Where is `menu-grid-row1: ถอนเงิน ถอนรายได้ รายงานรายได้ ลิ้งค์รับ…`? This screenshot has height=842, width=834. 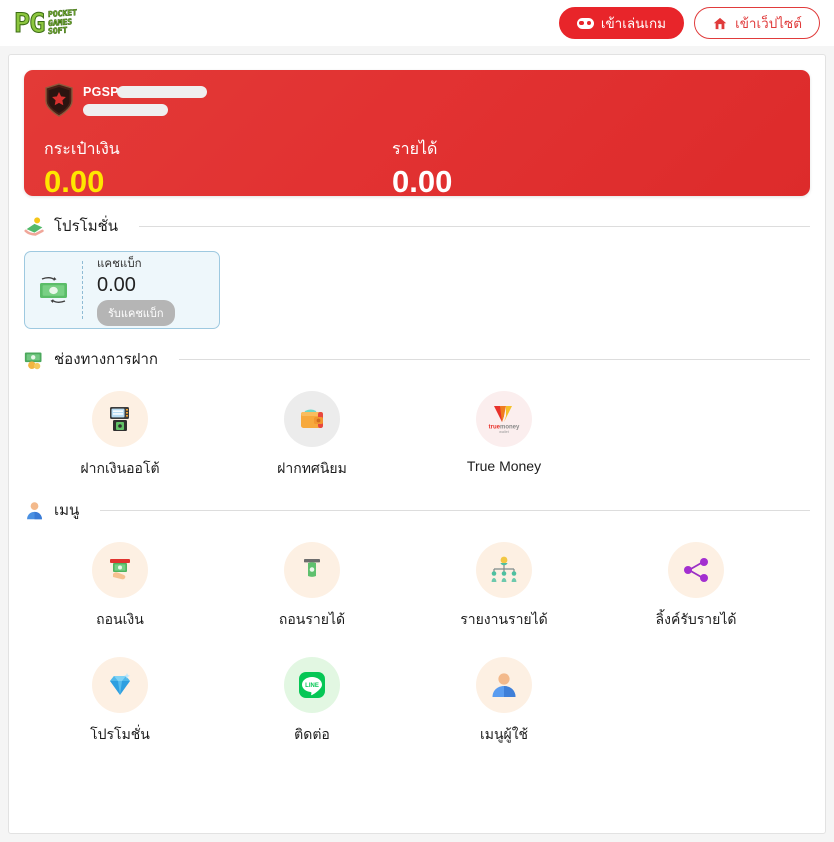
menu-grid-row1: ถอนเงิน ถอนรายได้ รายงานรายได้ ลิ้งค์รับ… is located at coordinates (417, 586).